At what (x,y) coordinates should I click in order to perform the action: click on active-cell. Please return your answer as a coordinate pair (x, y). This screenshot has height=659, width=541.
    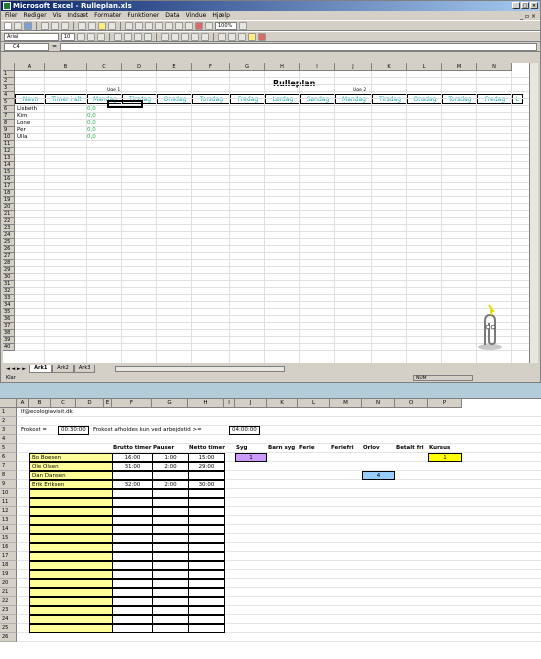
    Looking at the image, I should click on (125, 104).